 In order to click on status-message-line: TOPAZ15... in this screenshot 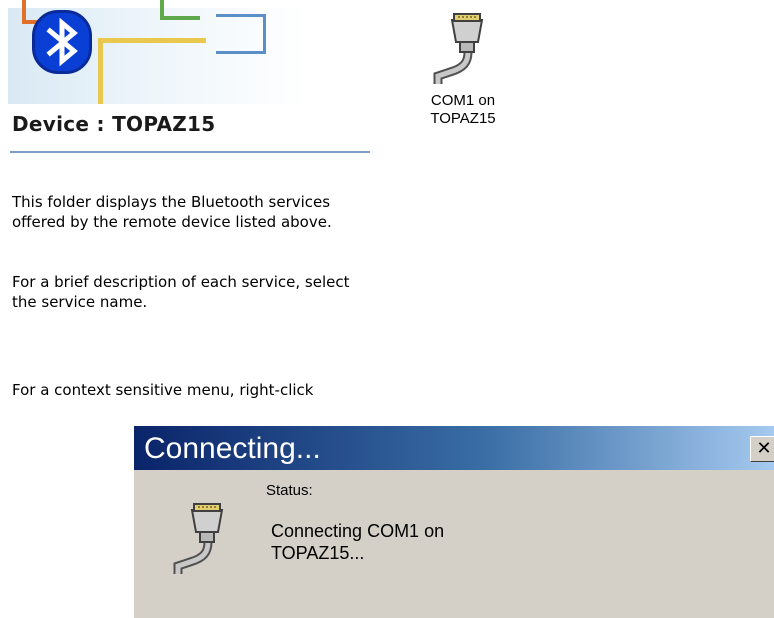, I will do `click(318, 553)`.